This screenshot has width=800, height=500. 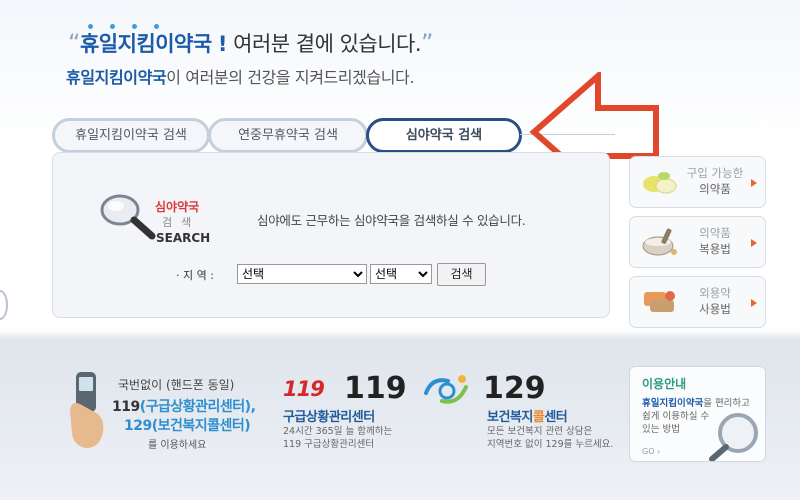 I want to click on phone-info-line4: 를 이용하세요, so click(x=177, y=445).